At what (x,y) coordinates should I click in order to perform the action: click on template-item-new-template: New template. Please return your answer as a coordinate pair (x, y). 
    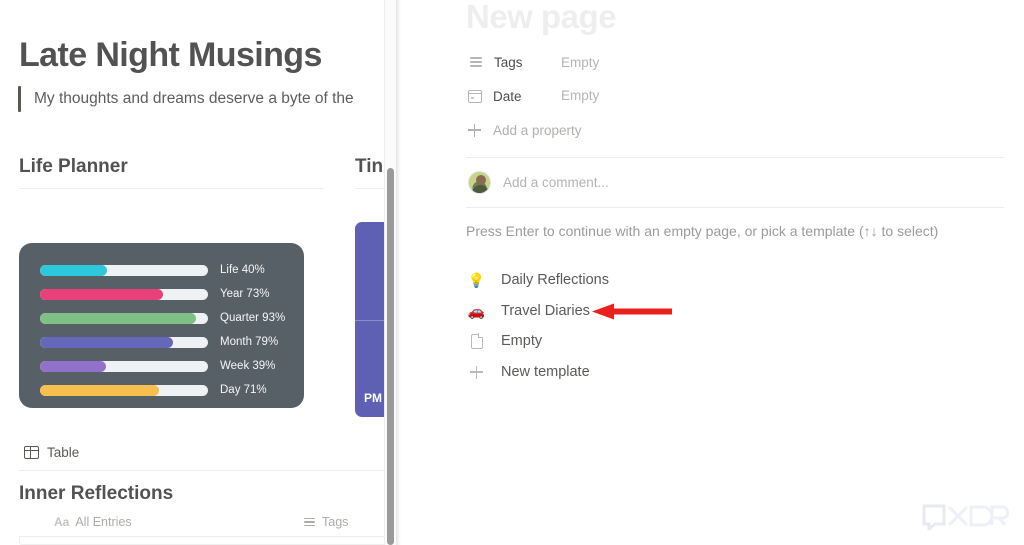
    Looking at the image, I should click on (529, 372).